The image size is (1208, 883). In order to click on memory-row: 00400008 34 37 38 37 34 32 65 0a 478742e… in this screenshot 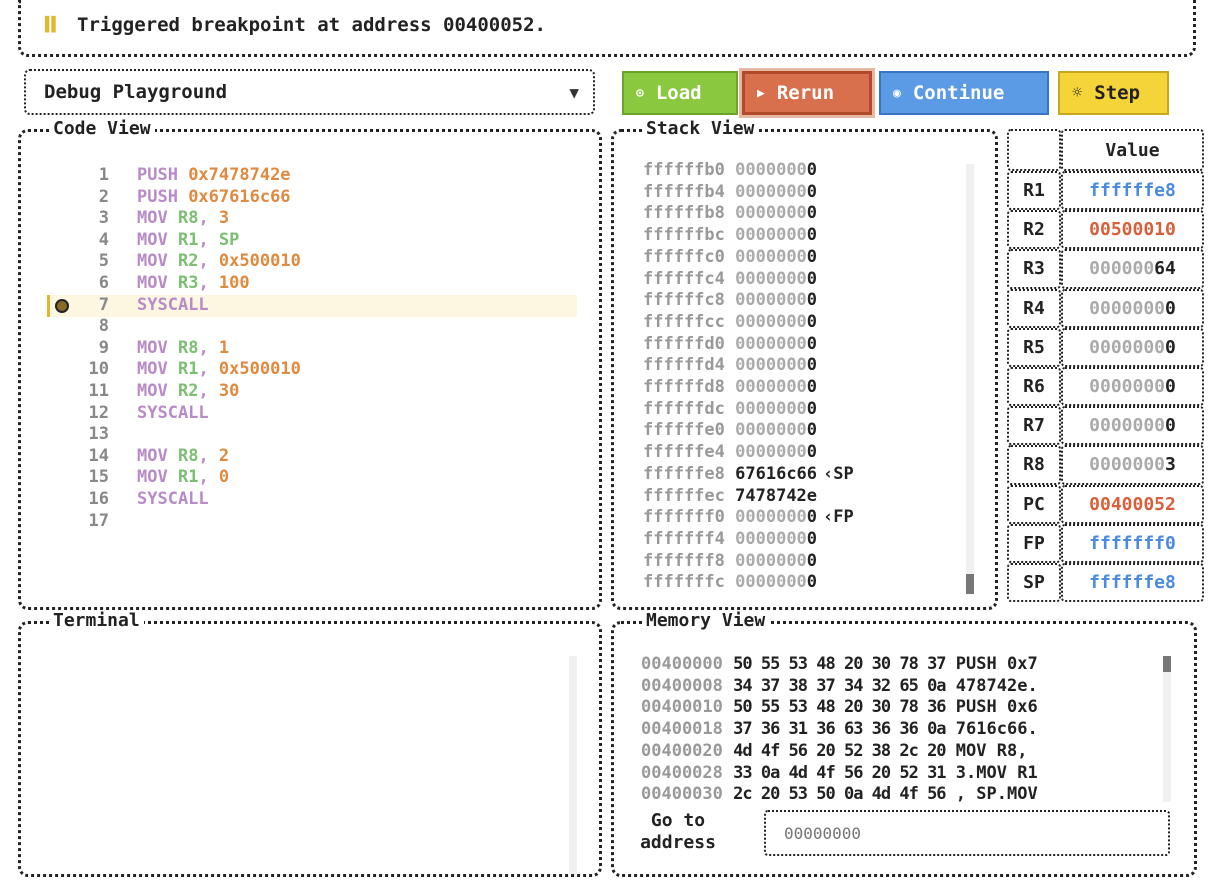, I will do `click(839, 687)`.